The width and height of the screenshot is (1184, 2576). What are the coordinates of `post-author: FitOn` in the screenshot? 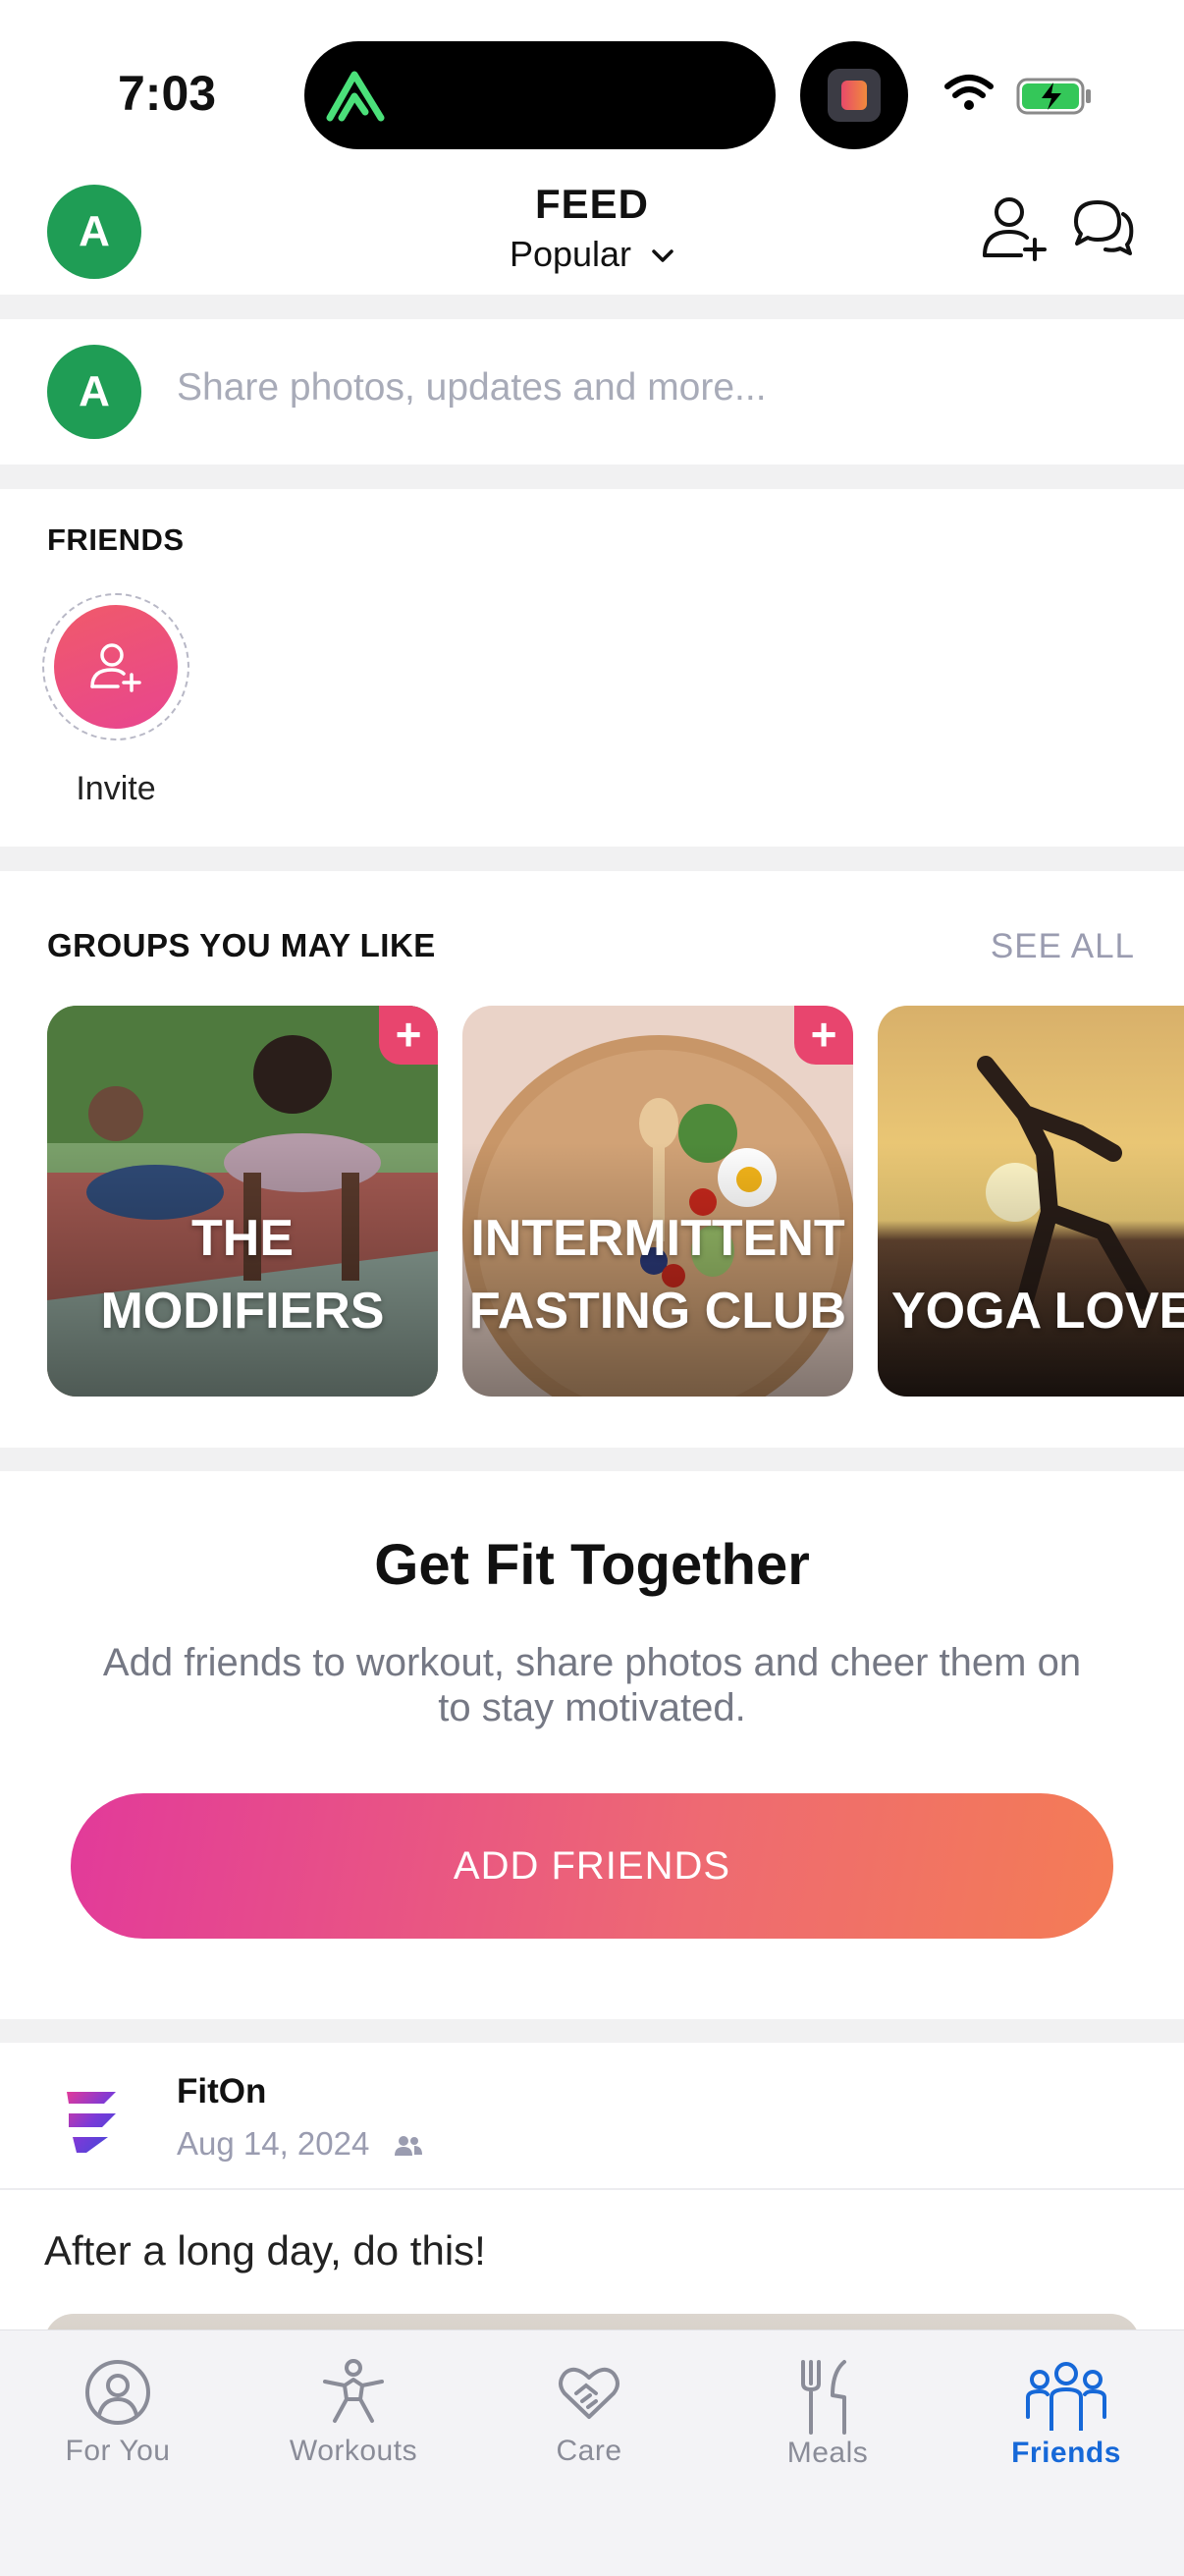 It's located at (222, 2091).